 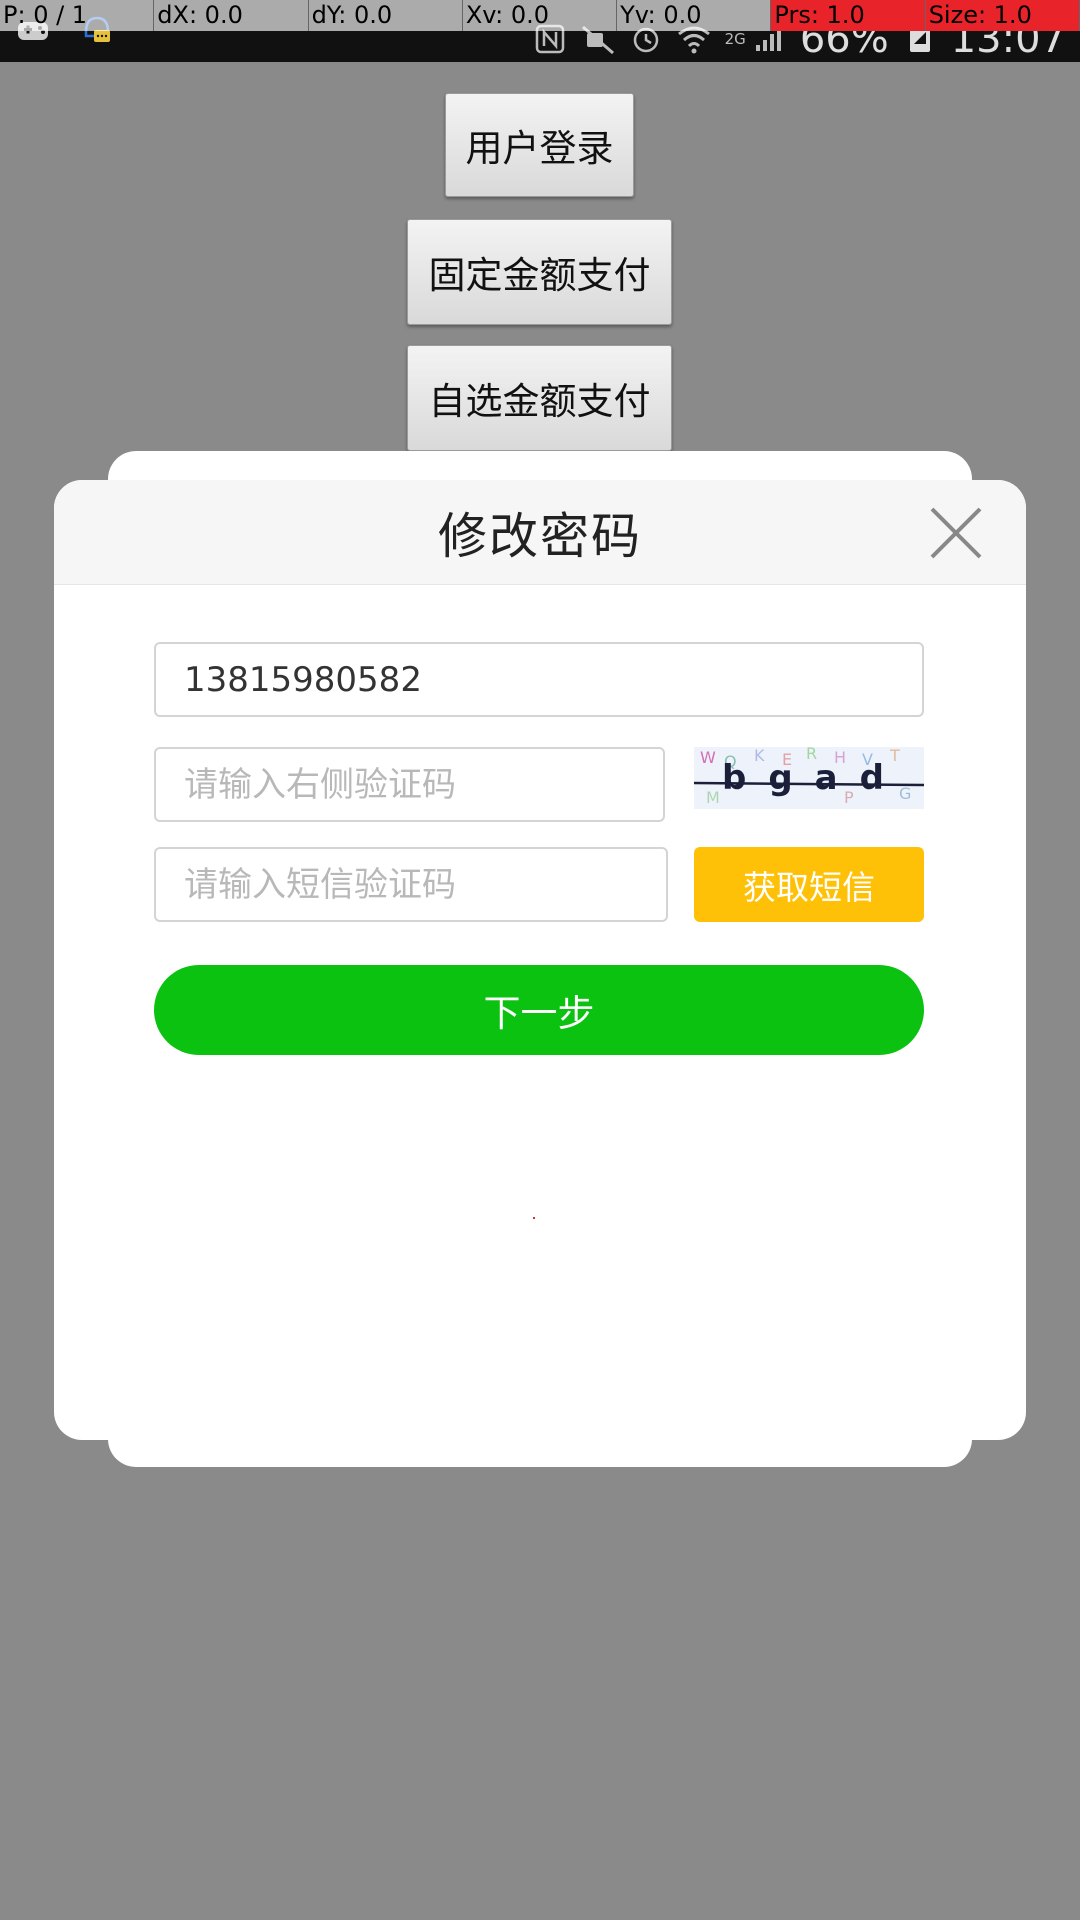 What do you see at coordinates (1002, 15) in the screenshot?
I see `pointer-size: Size: 1.0` at bounding box center [1002, 15].